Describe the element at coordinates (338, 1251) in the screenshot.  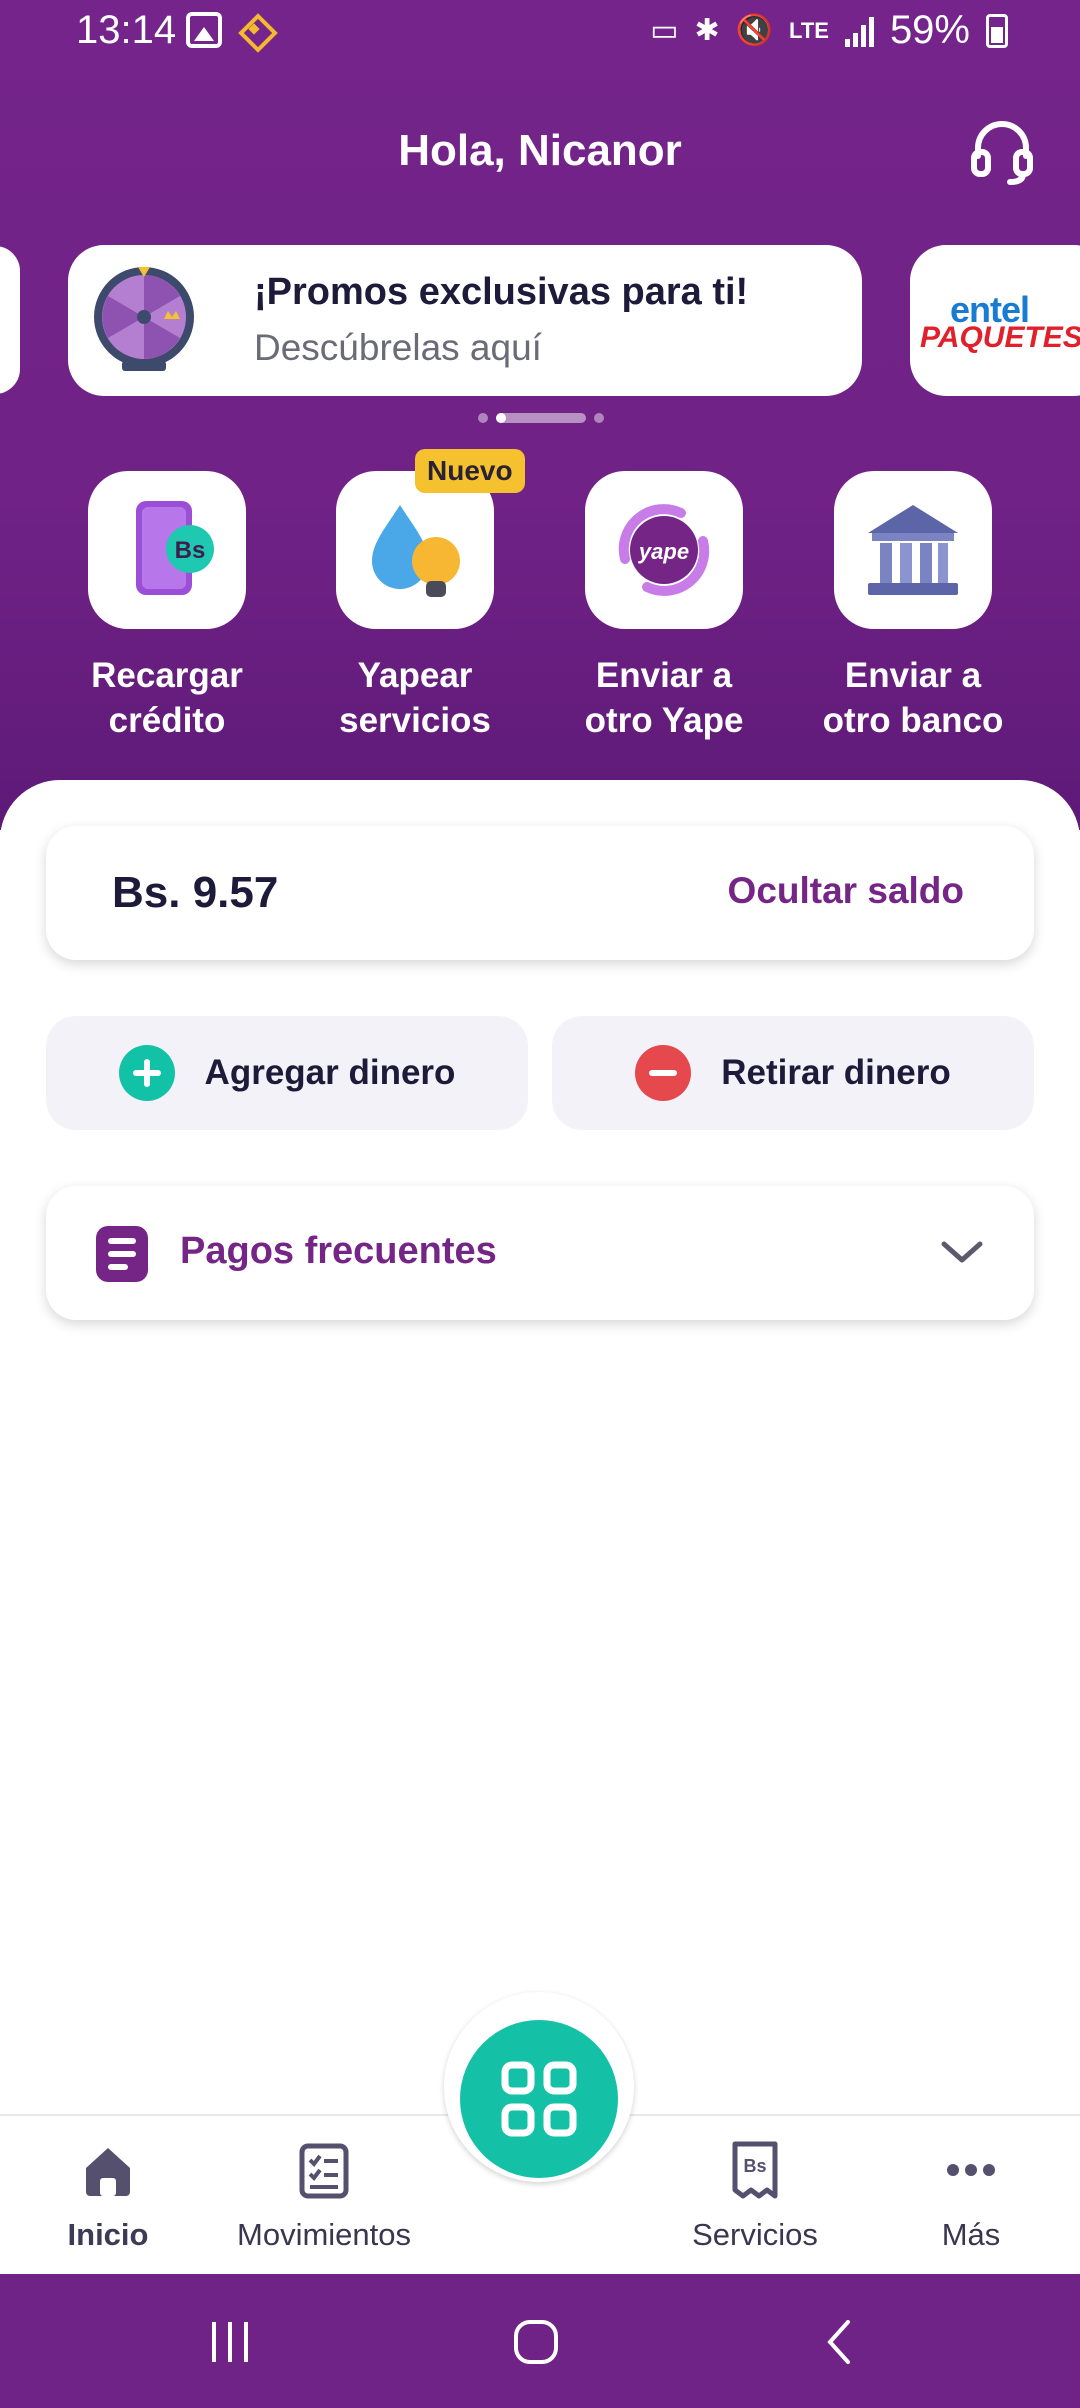
I see `frequent-payments-label: Pagos frecuentes` at that location.